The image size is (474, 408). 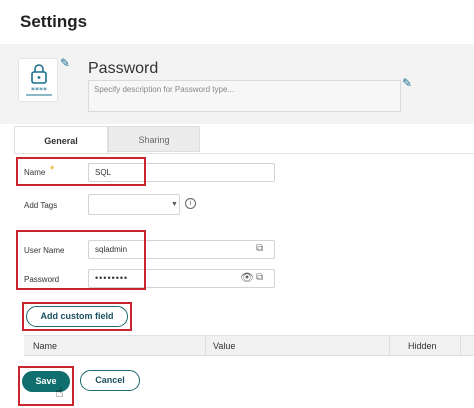 I want to click on column-header-hidden: Hidden, so click(x=422, y=346).